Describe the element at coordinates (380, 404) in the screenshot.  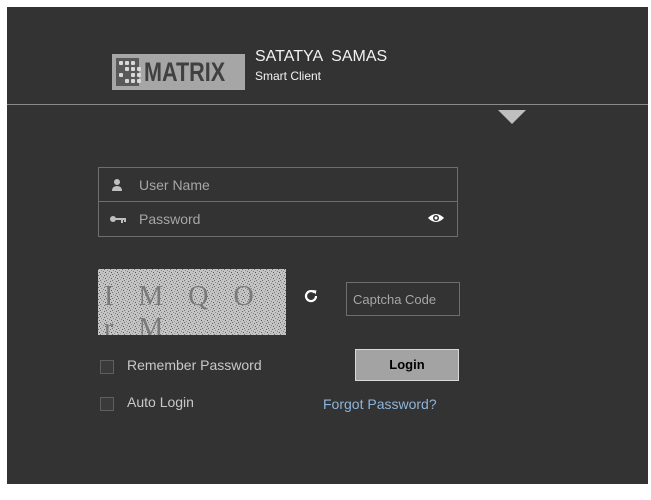
I see `forgot-password-link: Forgot Password?` at that location.